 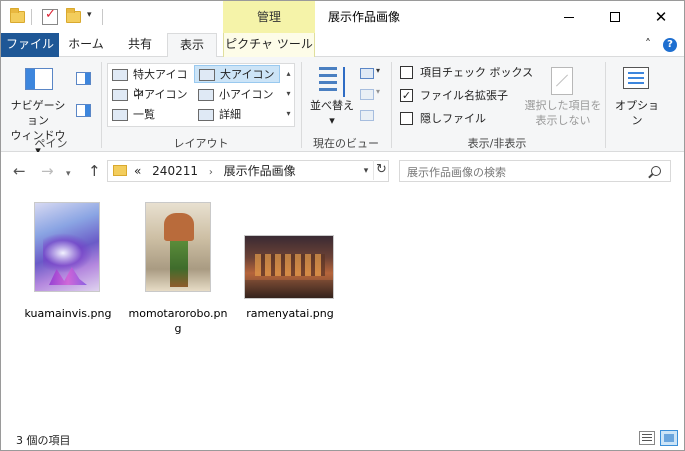 I want to click on preview-pane-icon, so click(x=83, y=78).